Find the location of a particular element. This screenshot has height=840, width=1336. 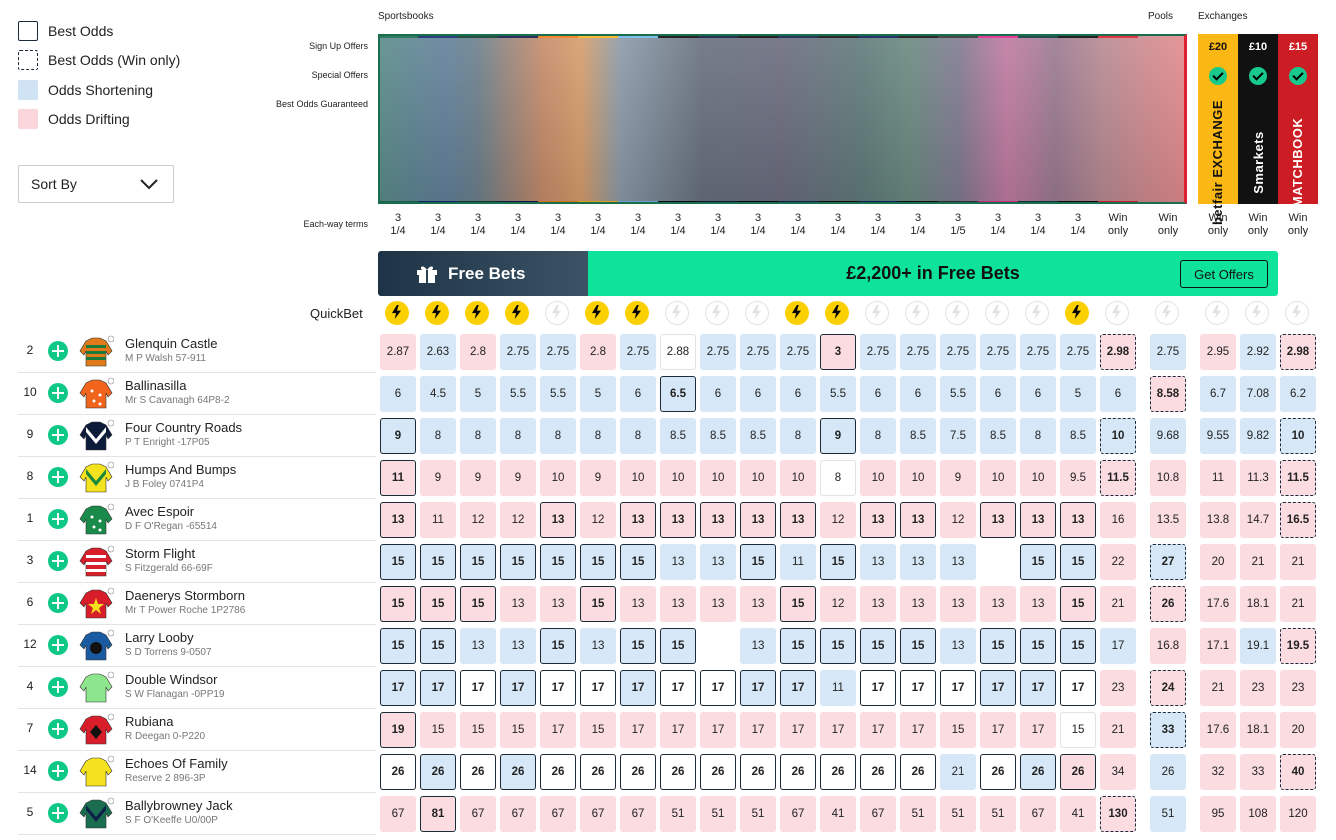

odds-cell: 2.92 is located at coordinates (1258, 352).